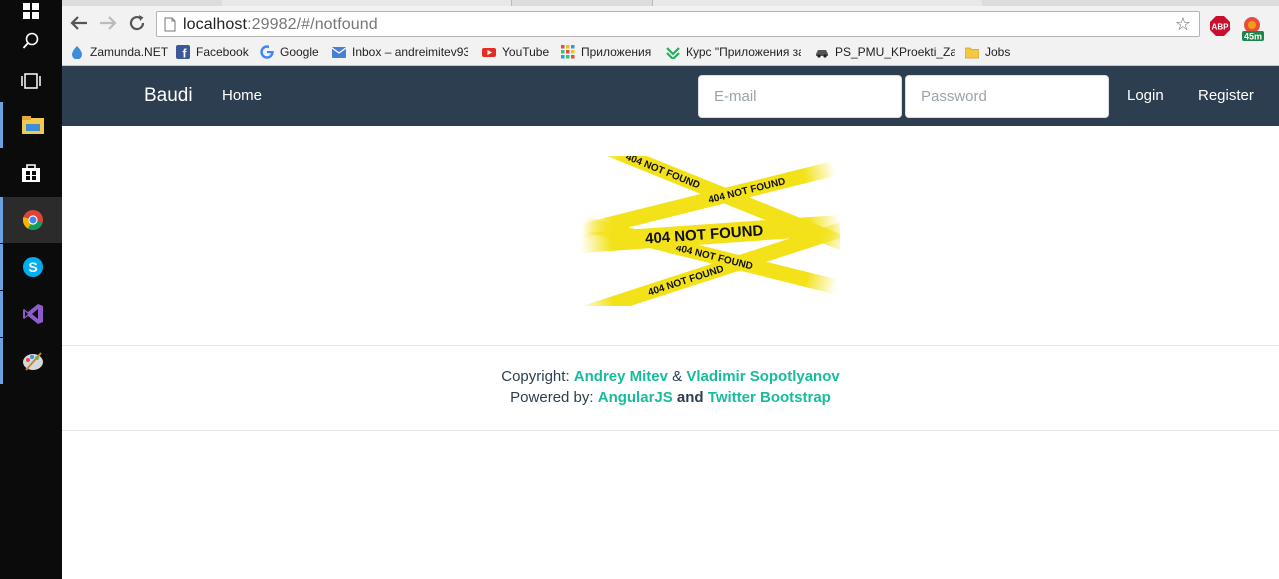 The width and height of the screenshot is (1279, 579). I want to click on author-link-andrey: Andrey Mitev, so click(621, 376).